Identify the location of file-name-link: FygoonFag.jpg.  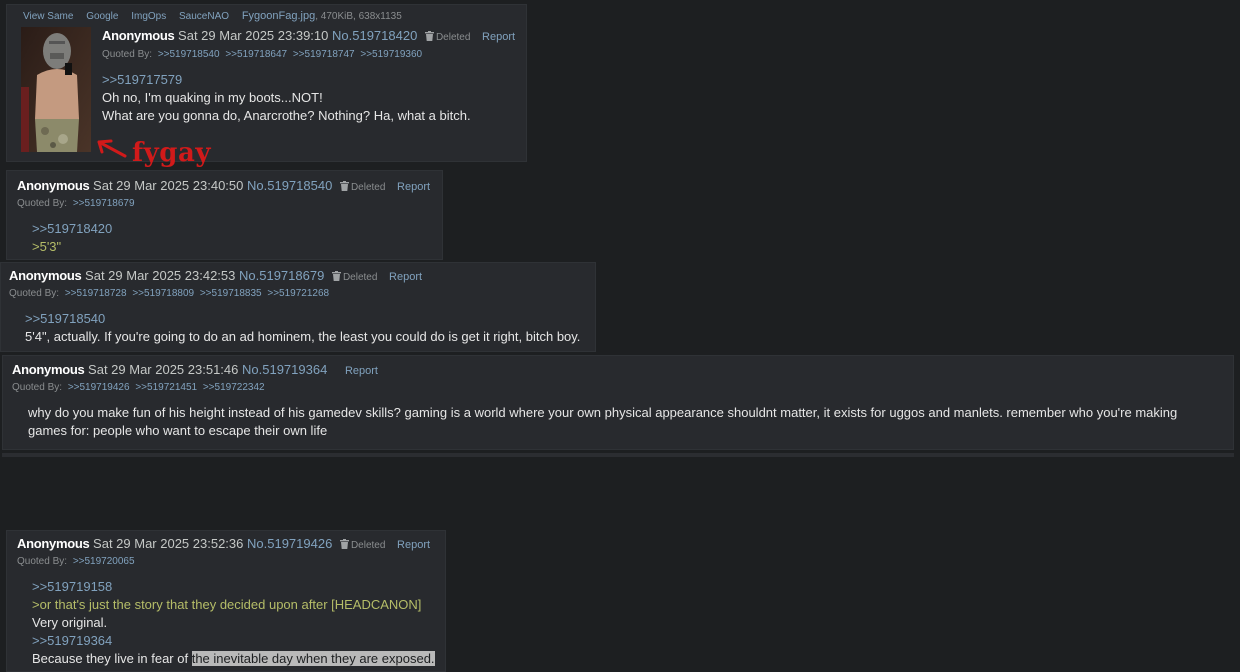
(278, 16).